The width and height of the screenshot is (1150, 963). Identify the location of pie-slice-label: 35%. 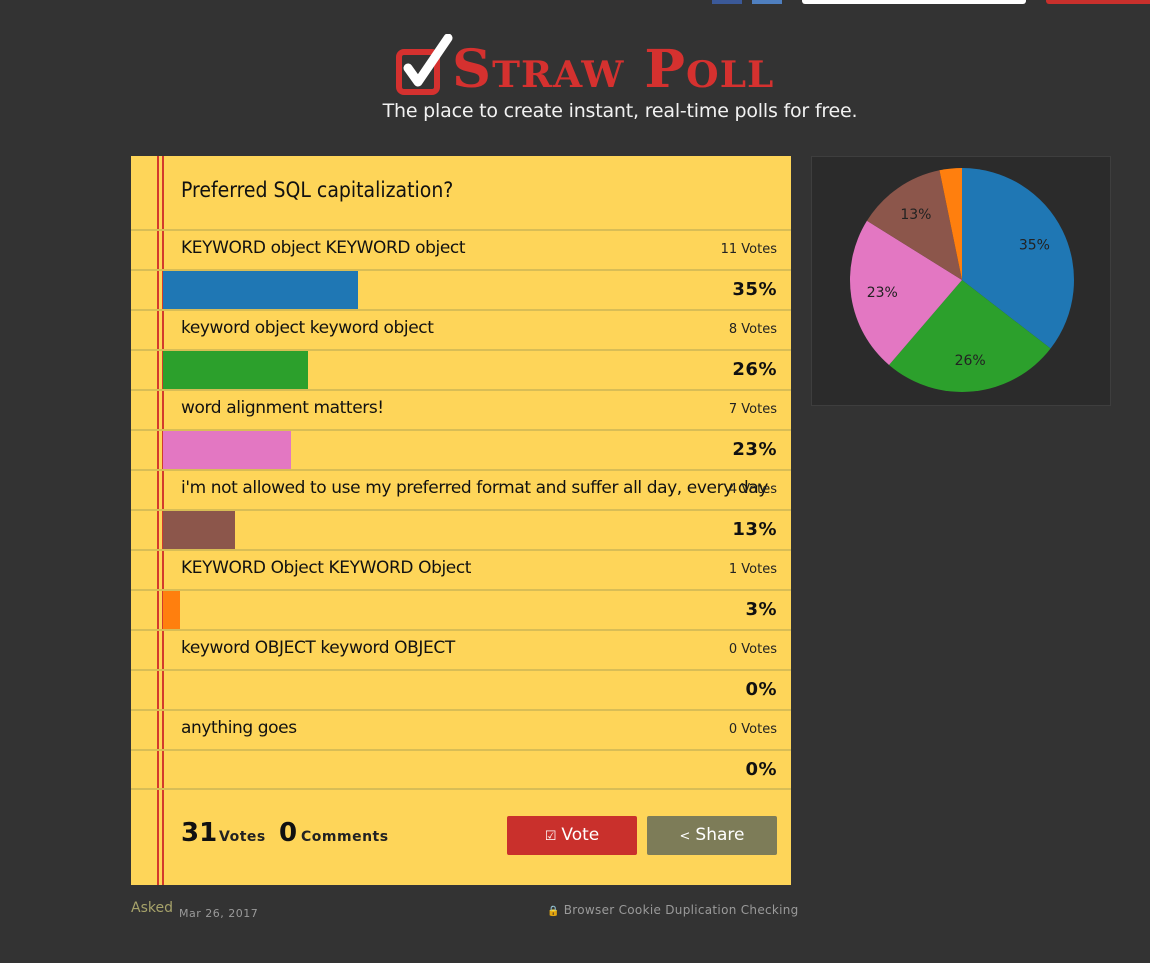
(1034, 245).